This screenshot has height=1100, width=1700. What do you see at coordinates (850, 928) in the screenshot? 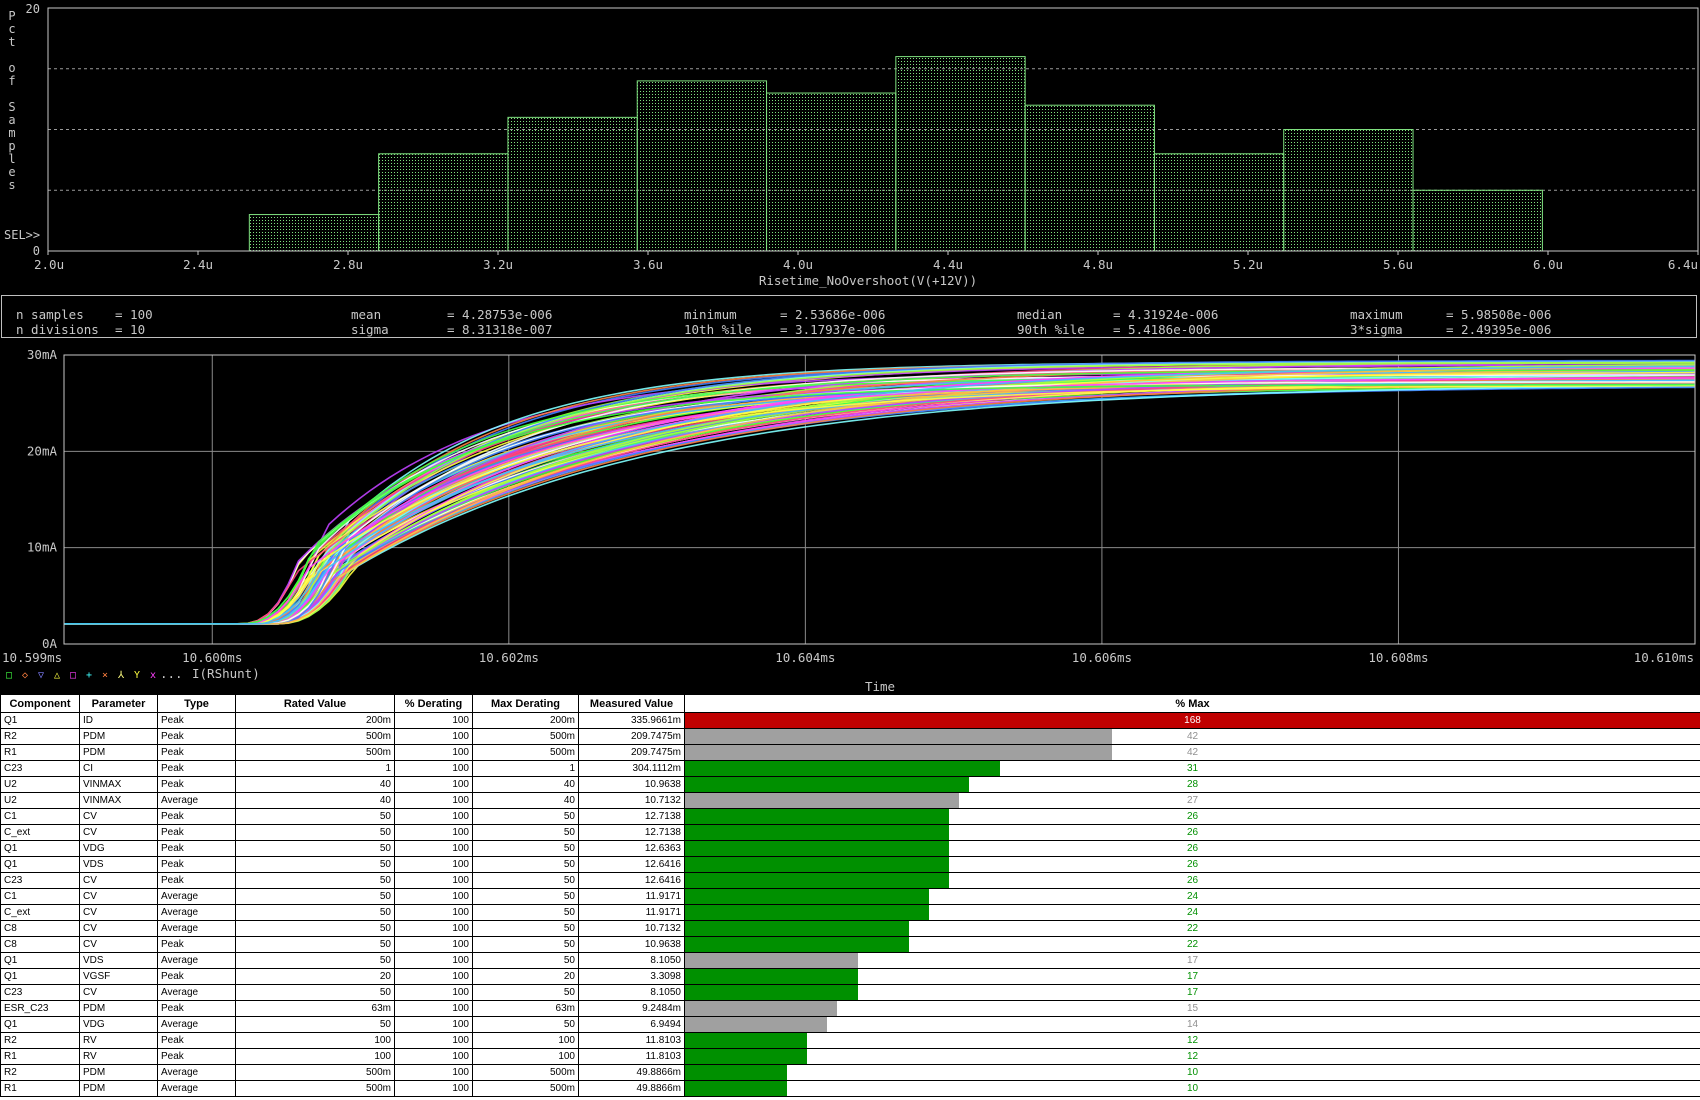
I see `table-row: C8 CV Average 50 100 50 10.7132 22` at bounding box center [850, 928].